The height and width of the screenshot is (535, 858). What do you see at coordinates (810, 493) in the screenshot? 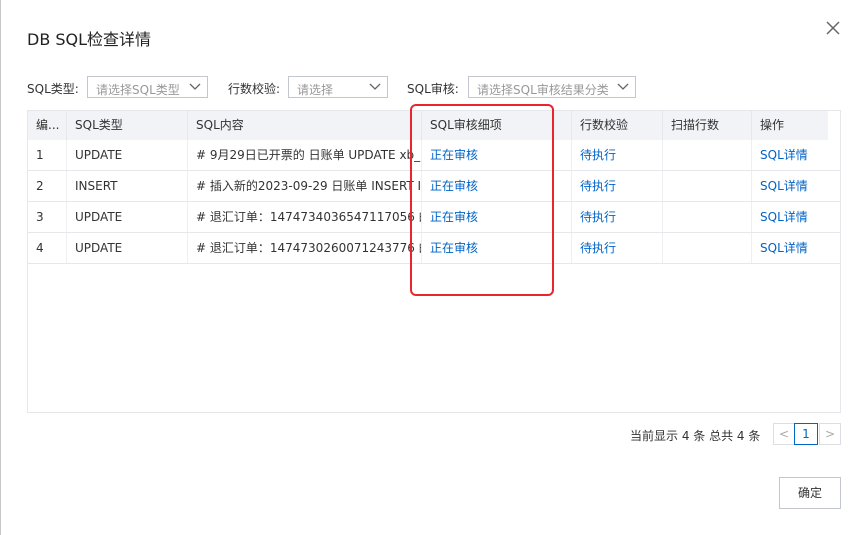
I see `ok-button: 确定` at bounding box center [810, 493].